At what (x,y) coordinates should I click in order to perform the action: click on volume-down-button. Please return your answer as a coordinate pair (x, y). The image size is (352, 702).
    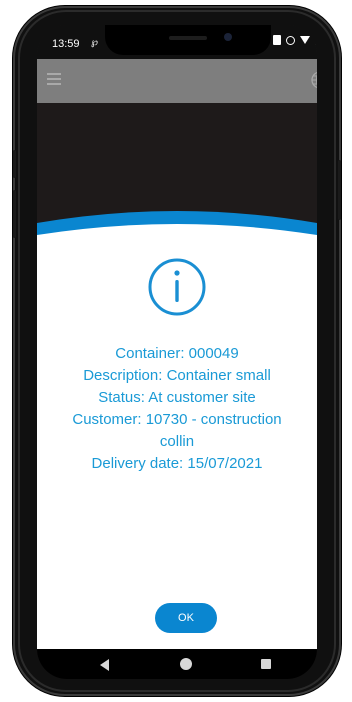
    Looking at the image, I should click on (14, 214).